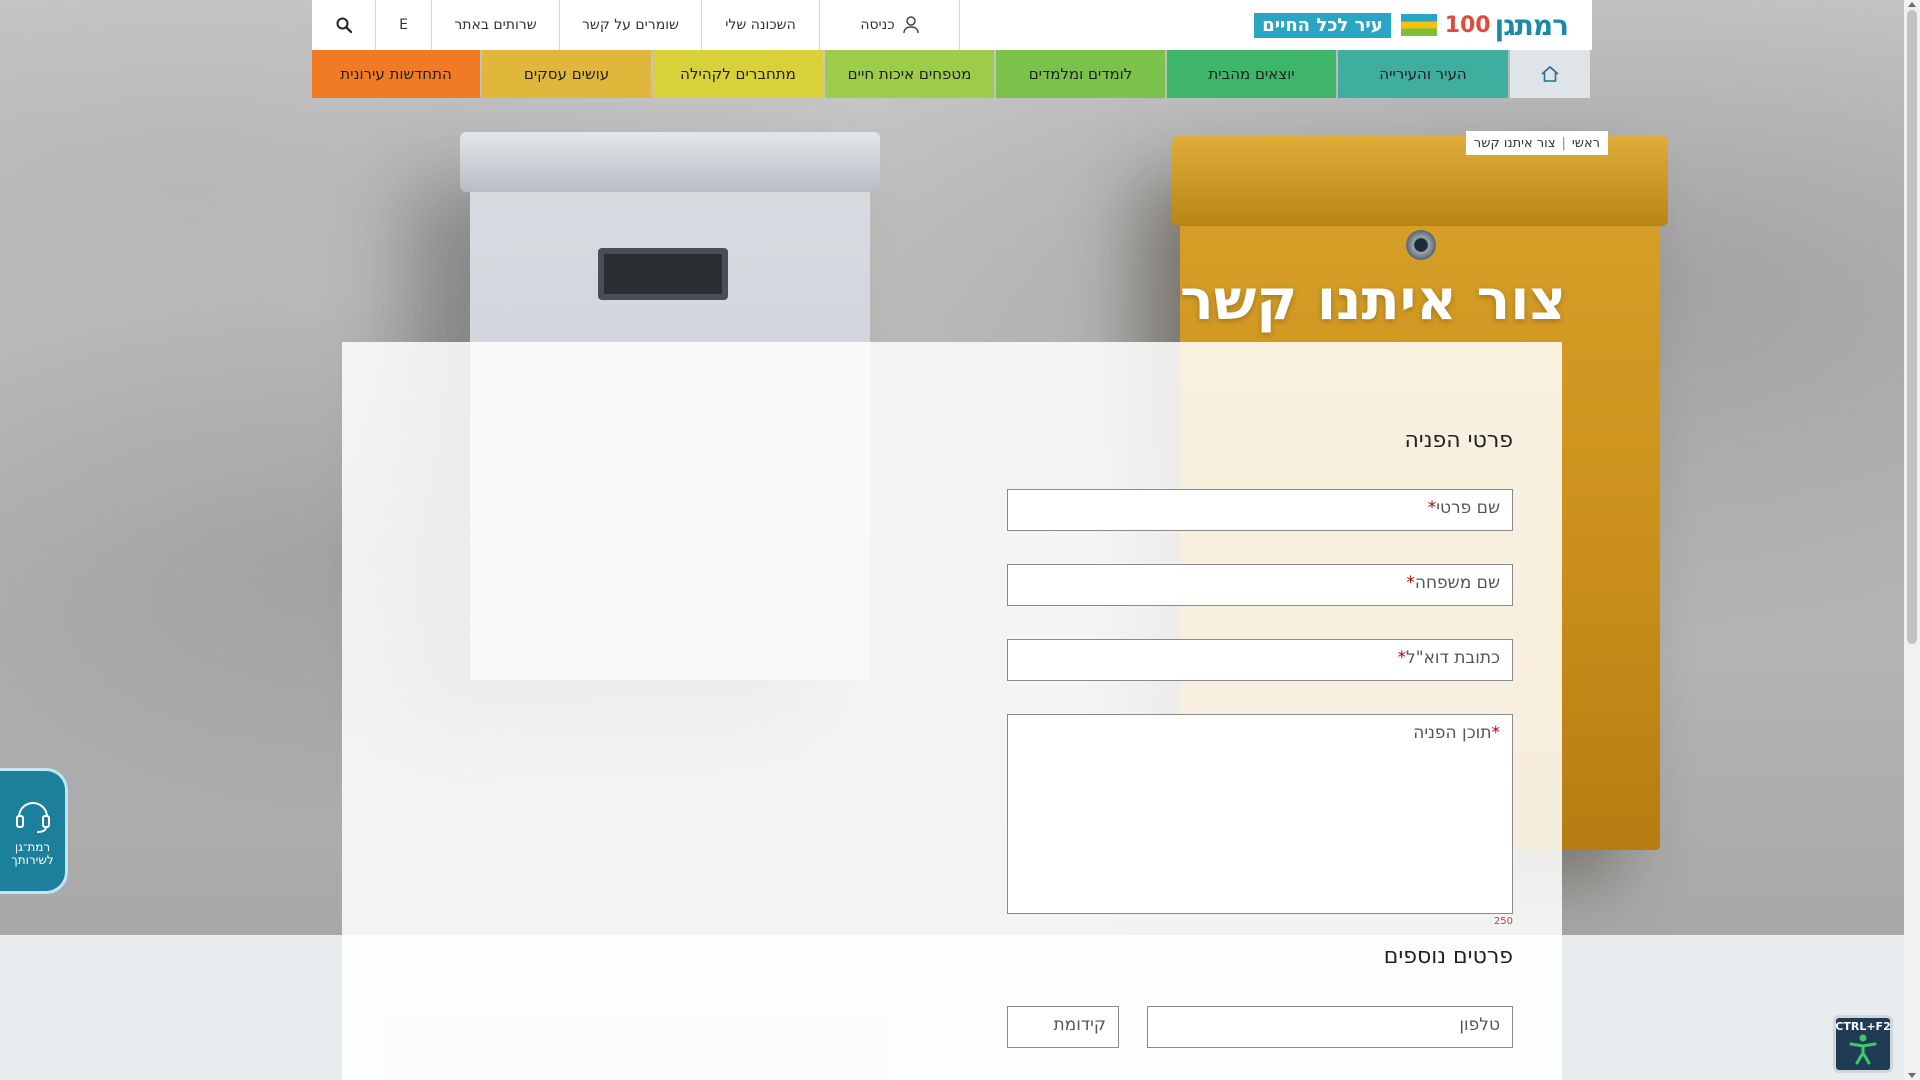 The width and height of the screenshot is (1920, 1080). What do you see at coordinates (404, 25) in the screenshot?
I see `english-link: E` at bounding box center [404, 25].